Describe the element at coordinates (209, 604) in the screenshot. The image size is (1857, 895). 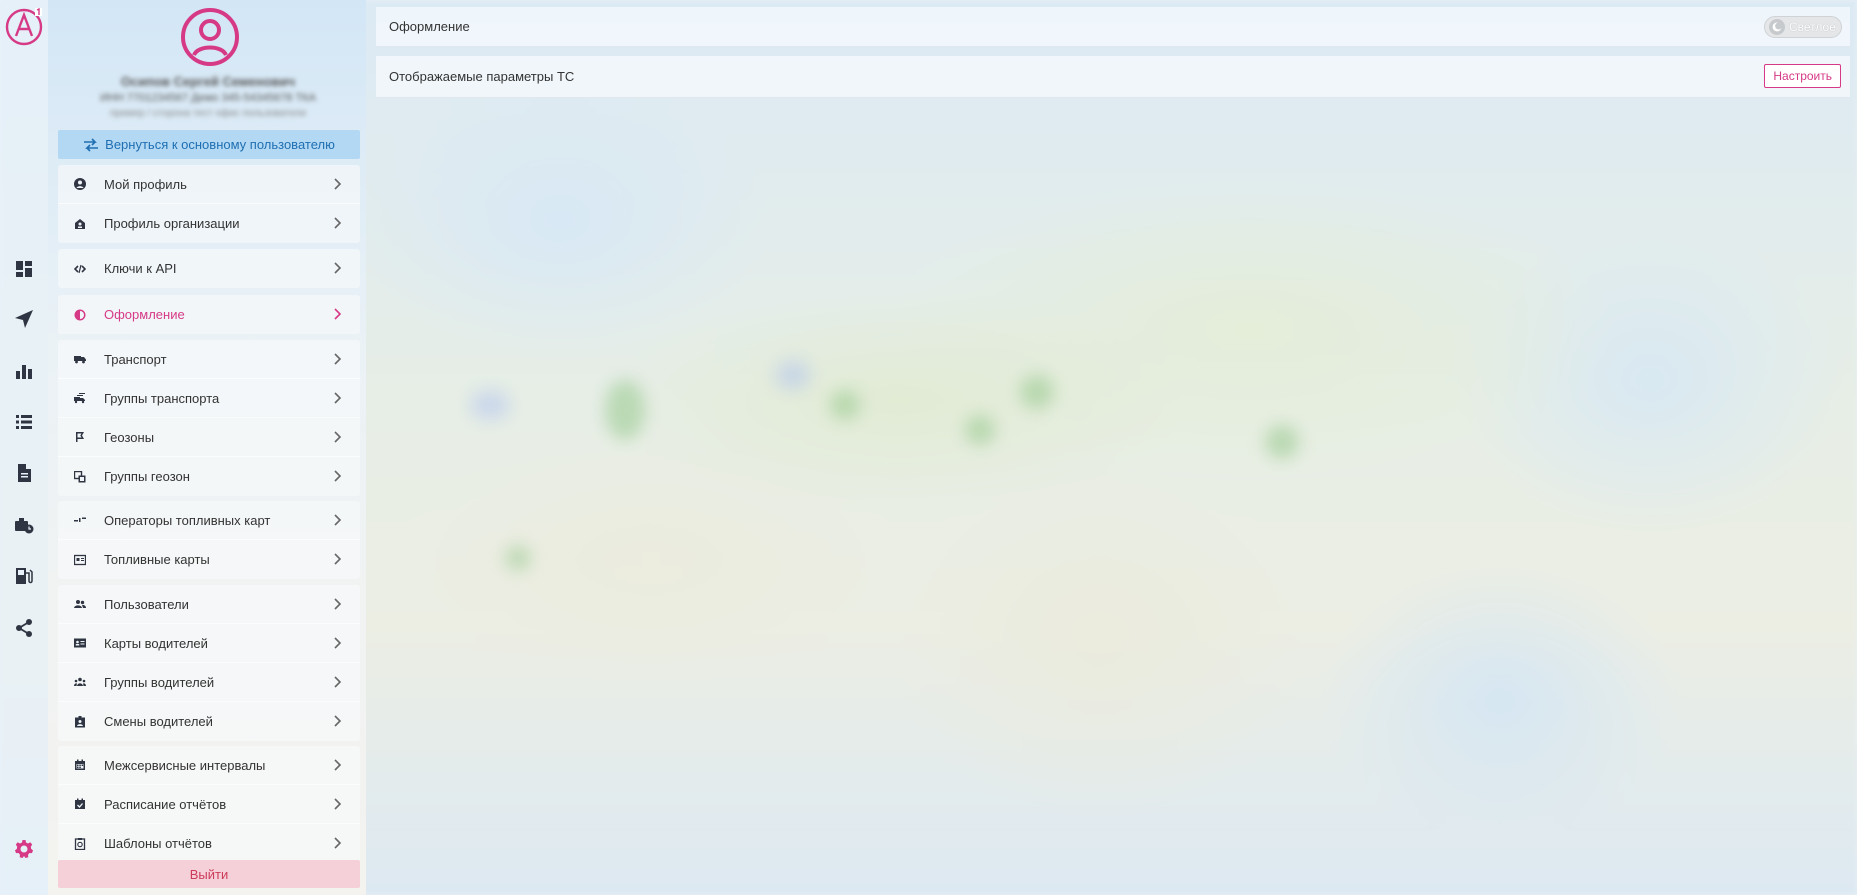
I see `menu-item-users: Пользователи` at that location.